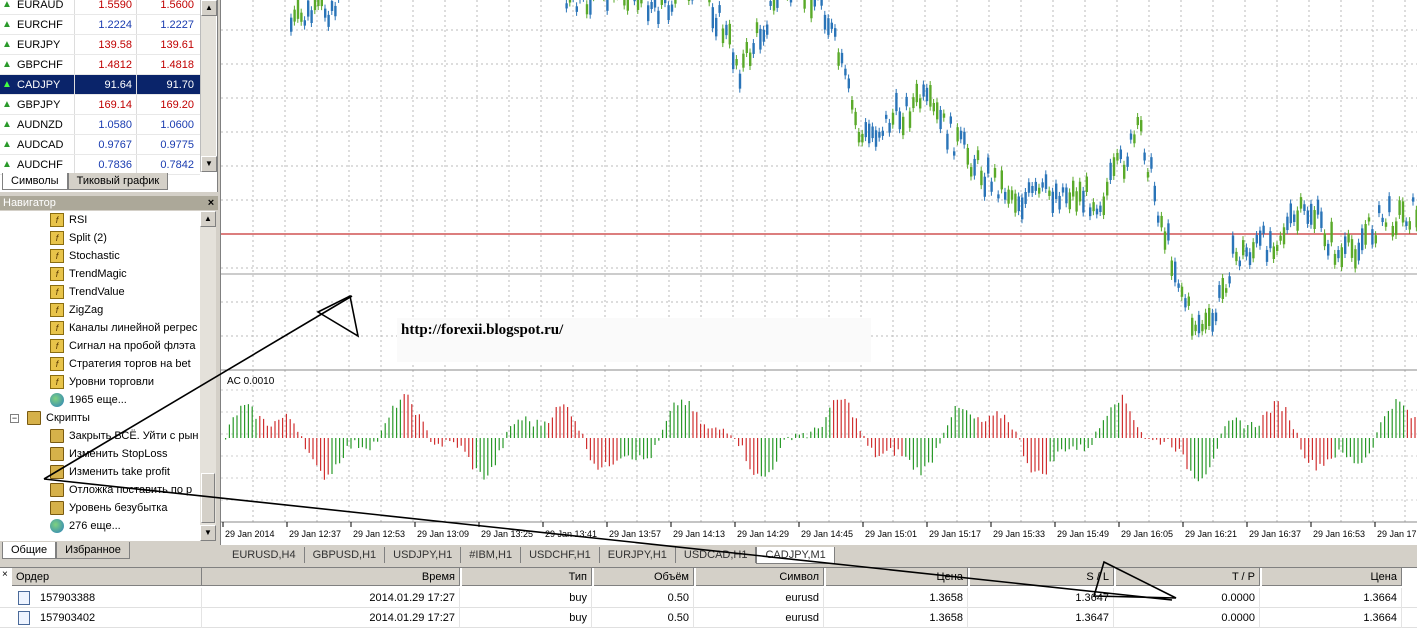 This screenshot has width=1417, height=631. I want to click on arrow-head-up, so click(338, 316).